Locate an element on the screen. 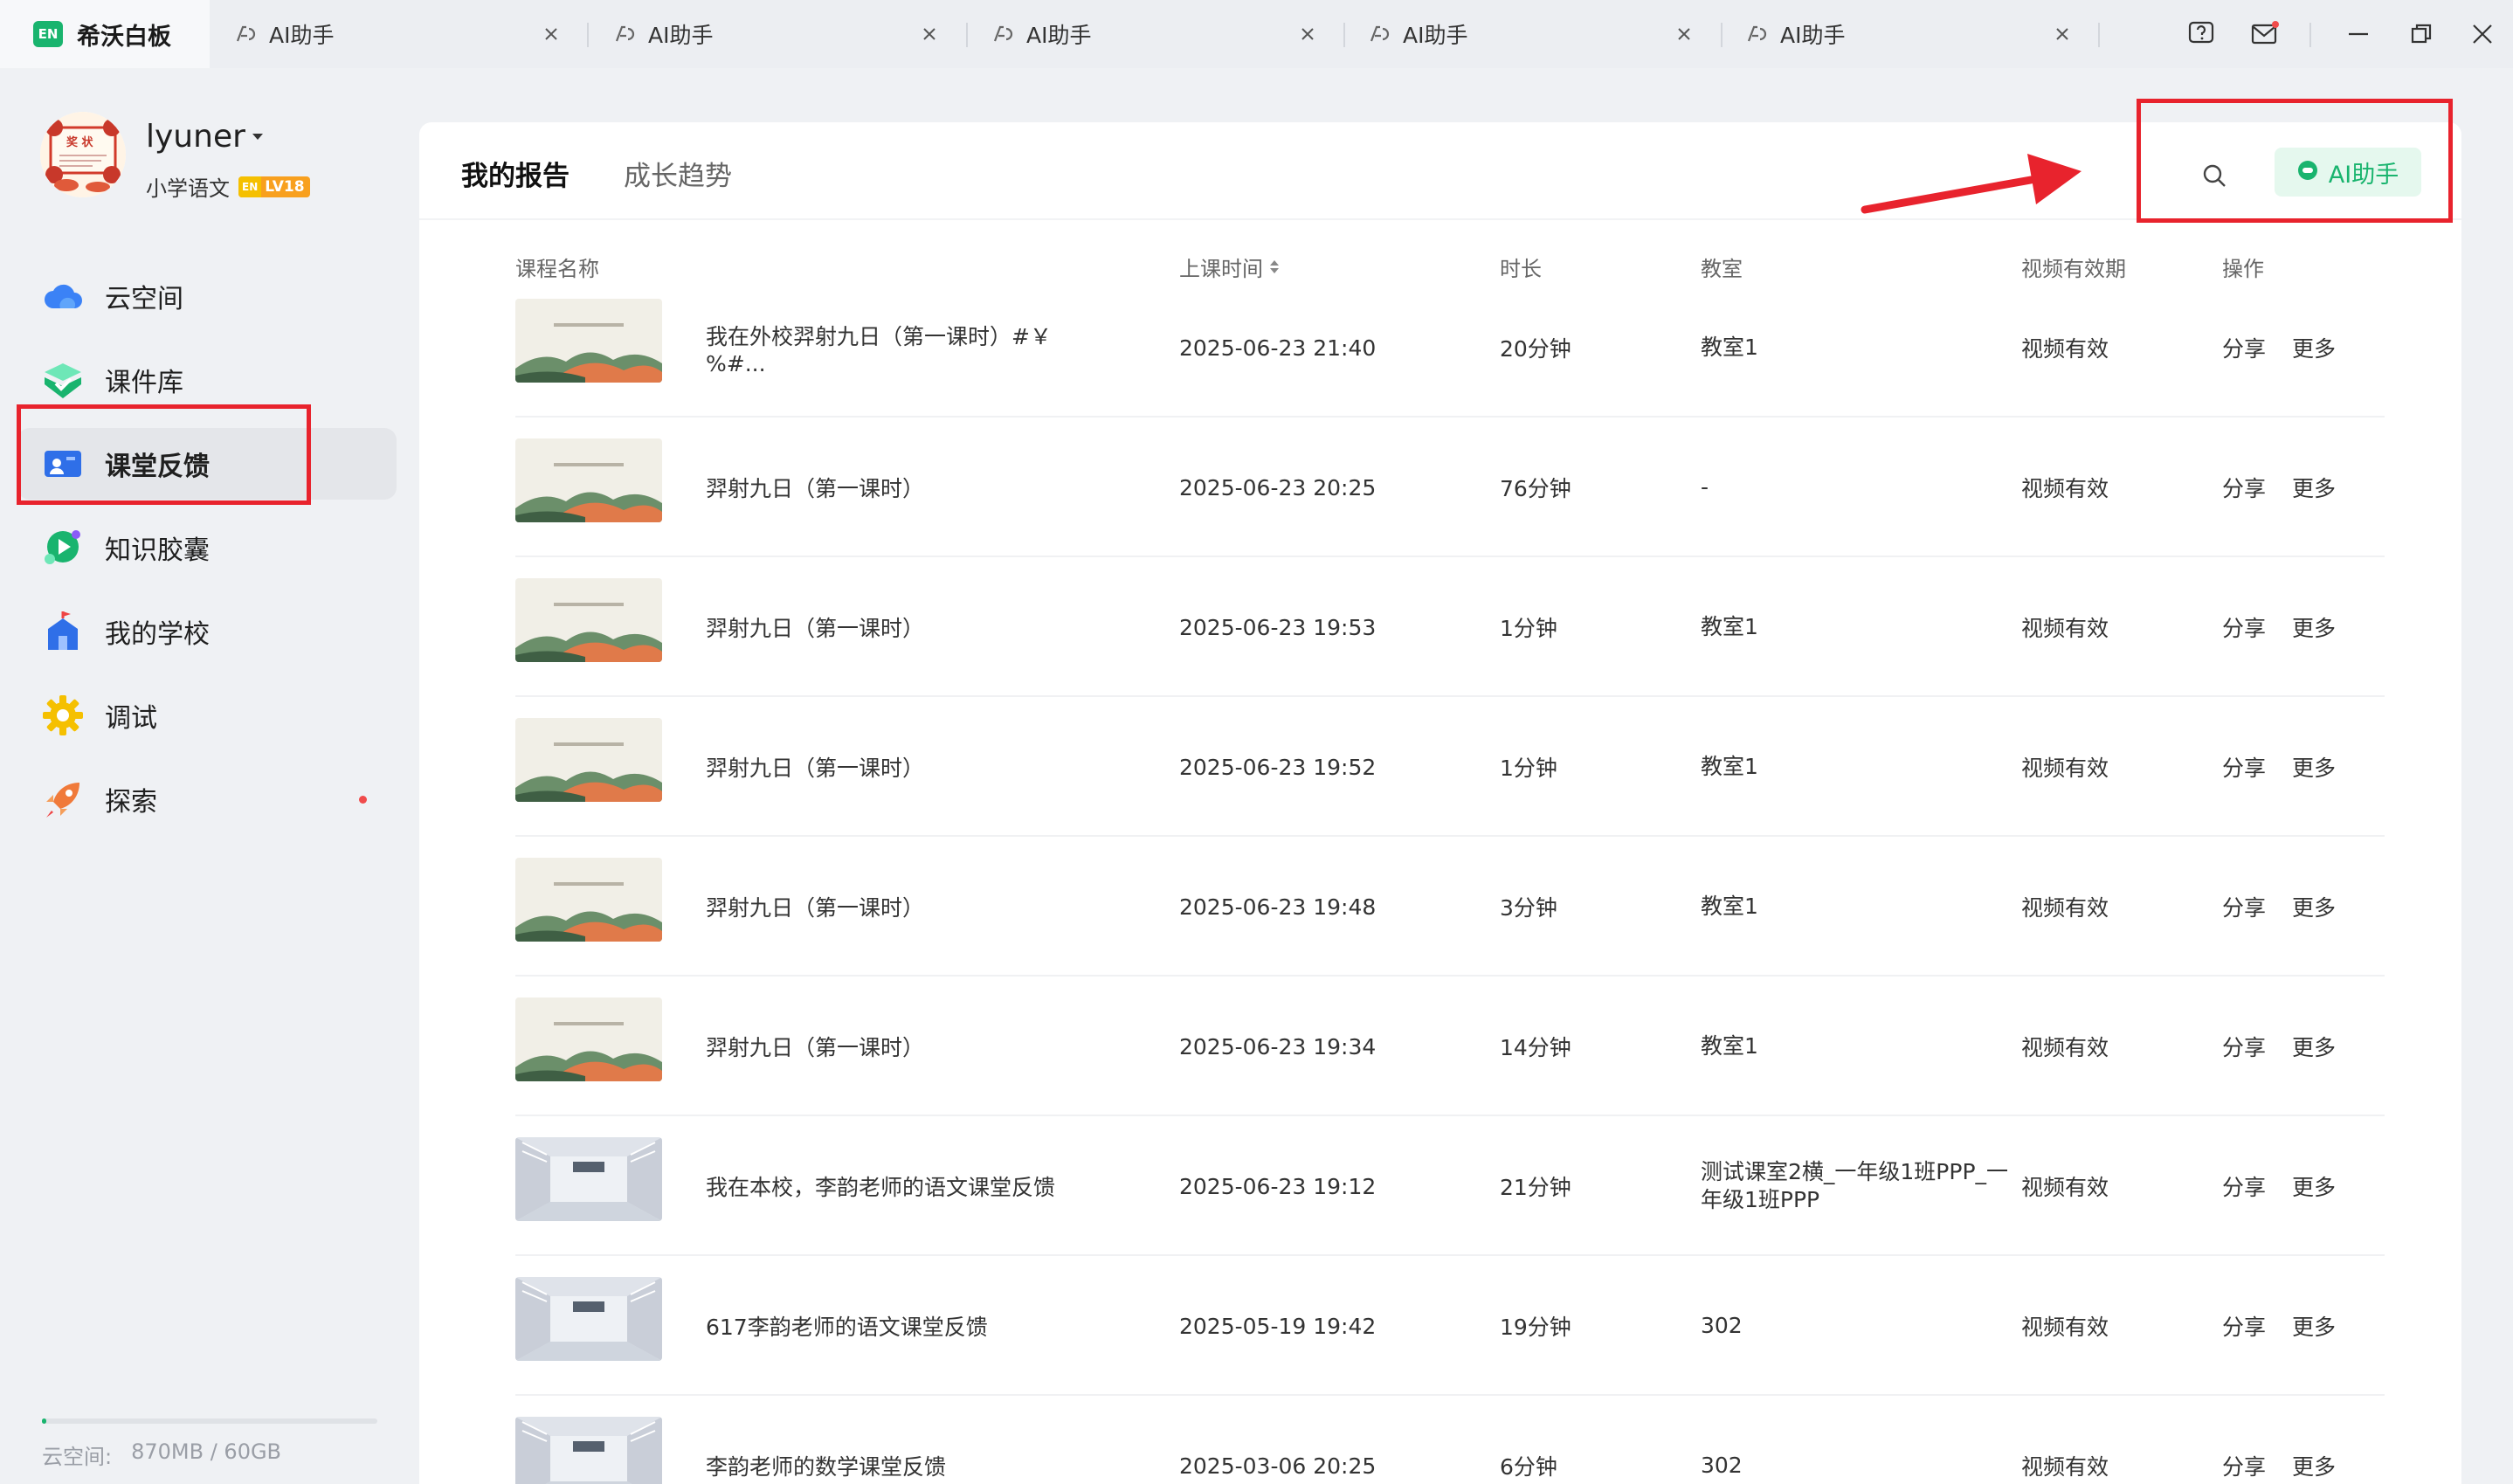  courseware-library-icon is located at coordinates (63, 380).